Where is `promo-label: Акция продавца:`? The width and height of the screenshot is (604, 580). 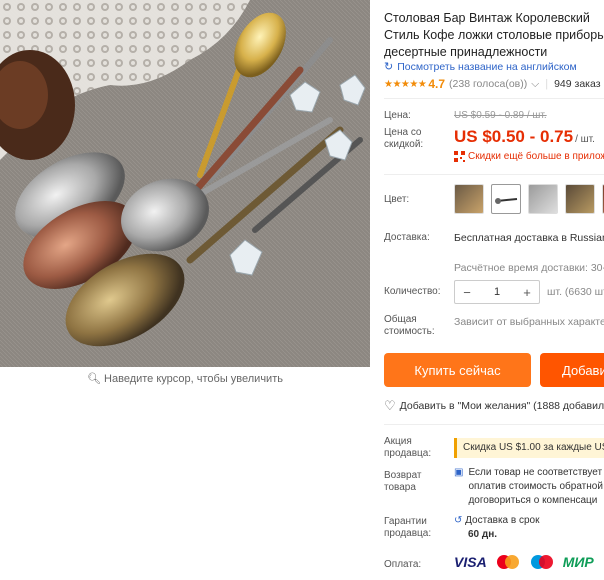 promo-label: Акция продавца: is located at coordinates (408, 447).